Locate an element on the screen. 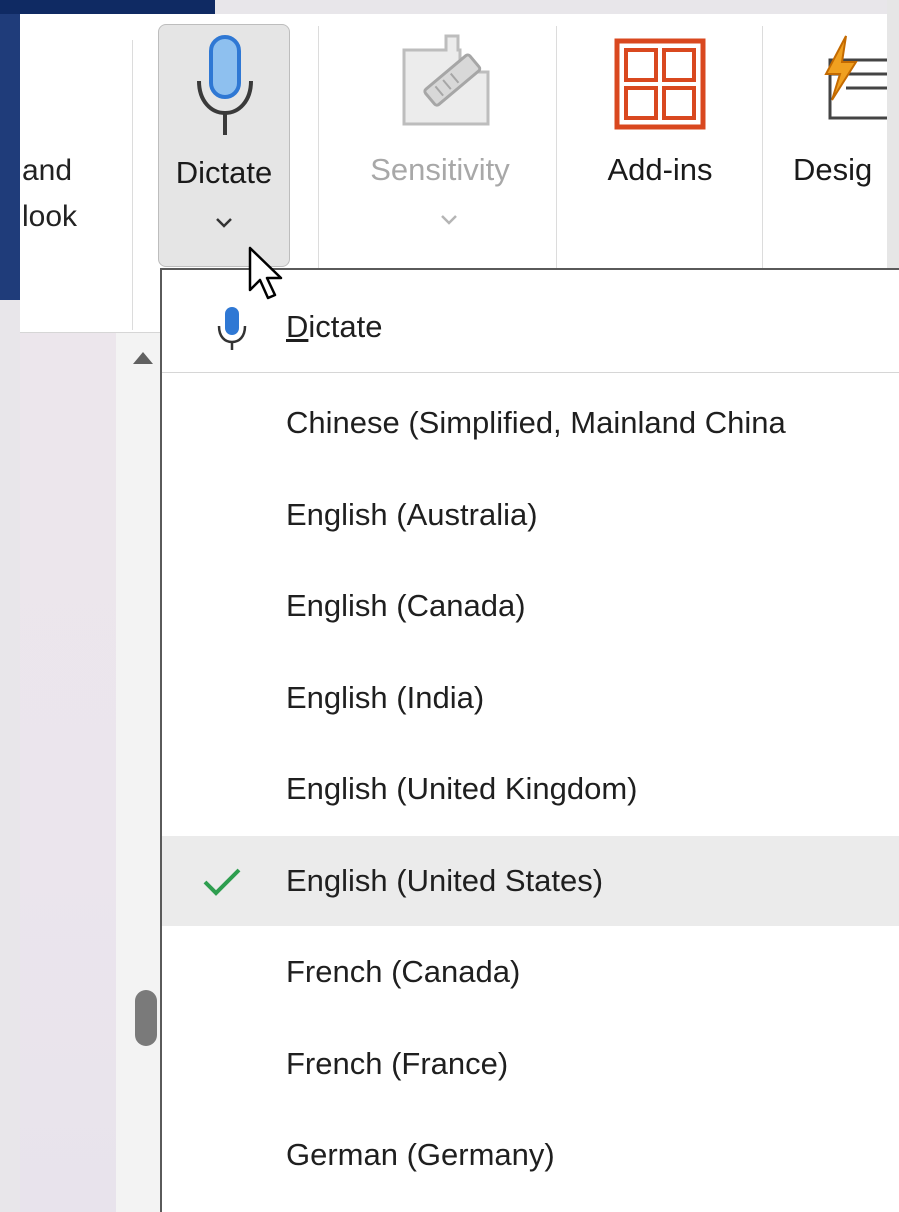 Image resolution: width=899 pixels, height=1212 pixels. menu-item-language-label: English (United Kingdom) is located at coordinates (462, 788).